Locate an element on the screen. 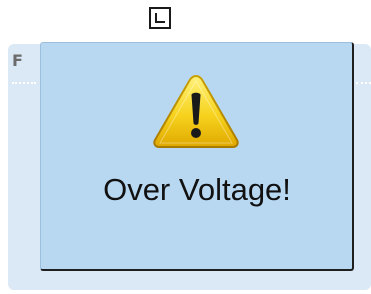  background-panel-label: F is located at coordinates (17, 60).